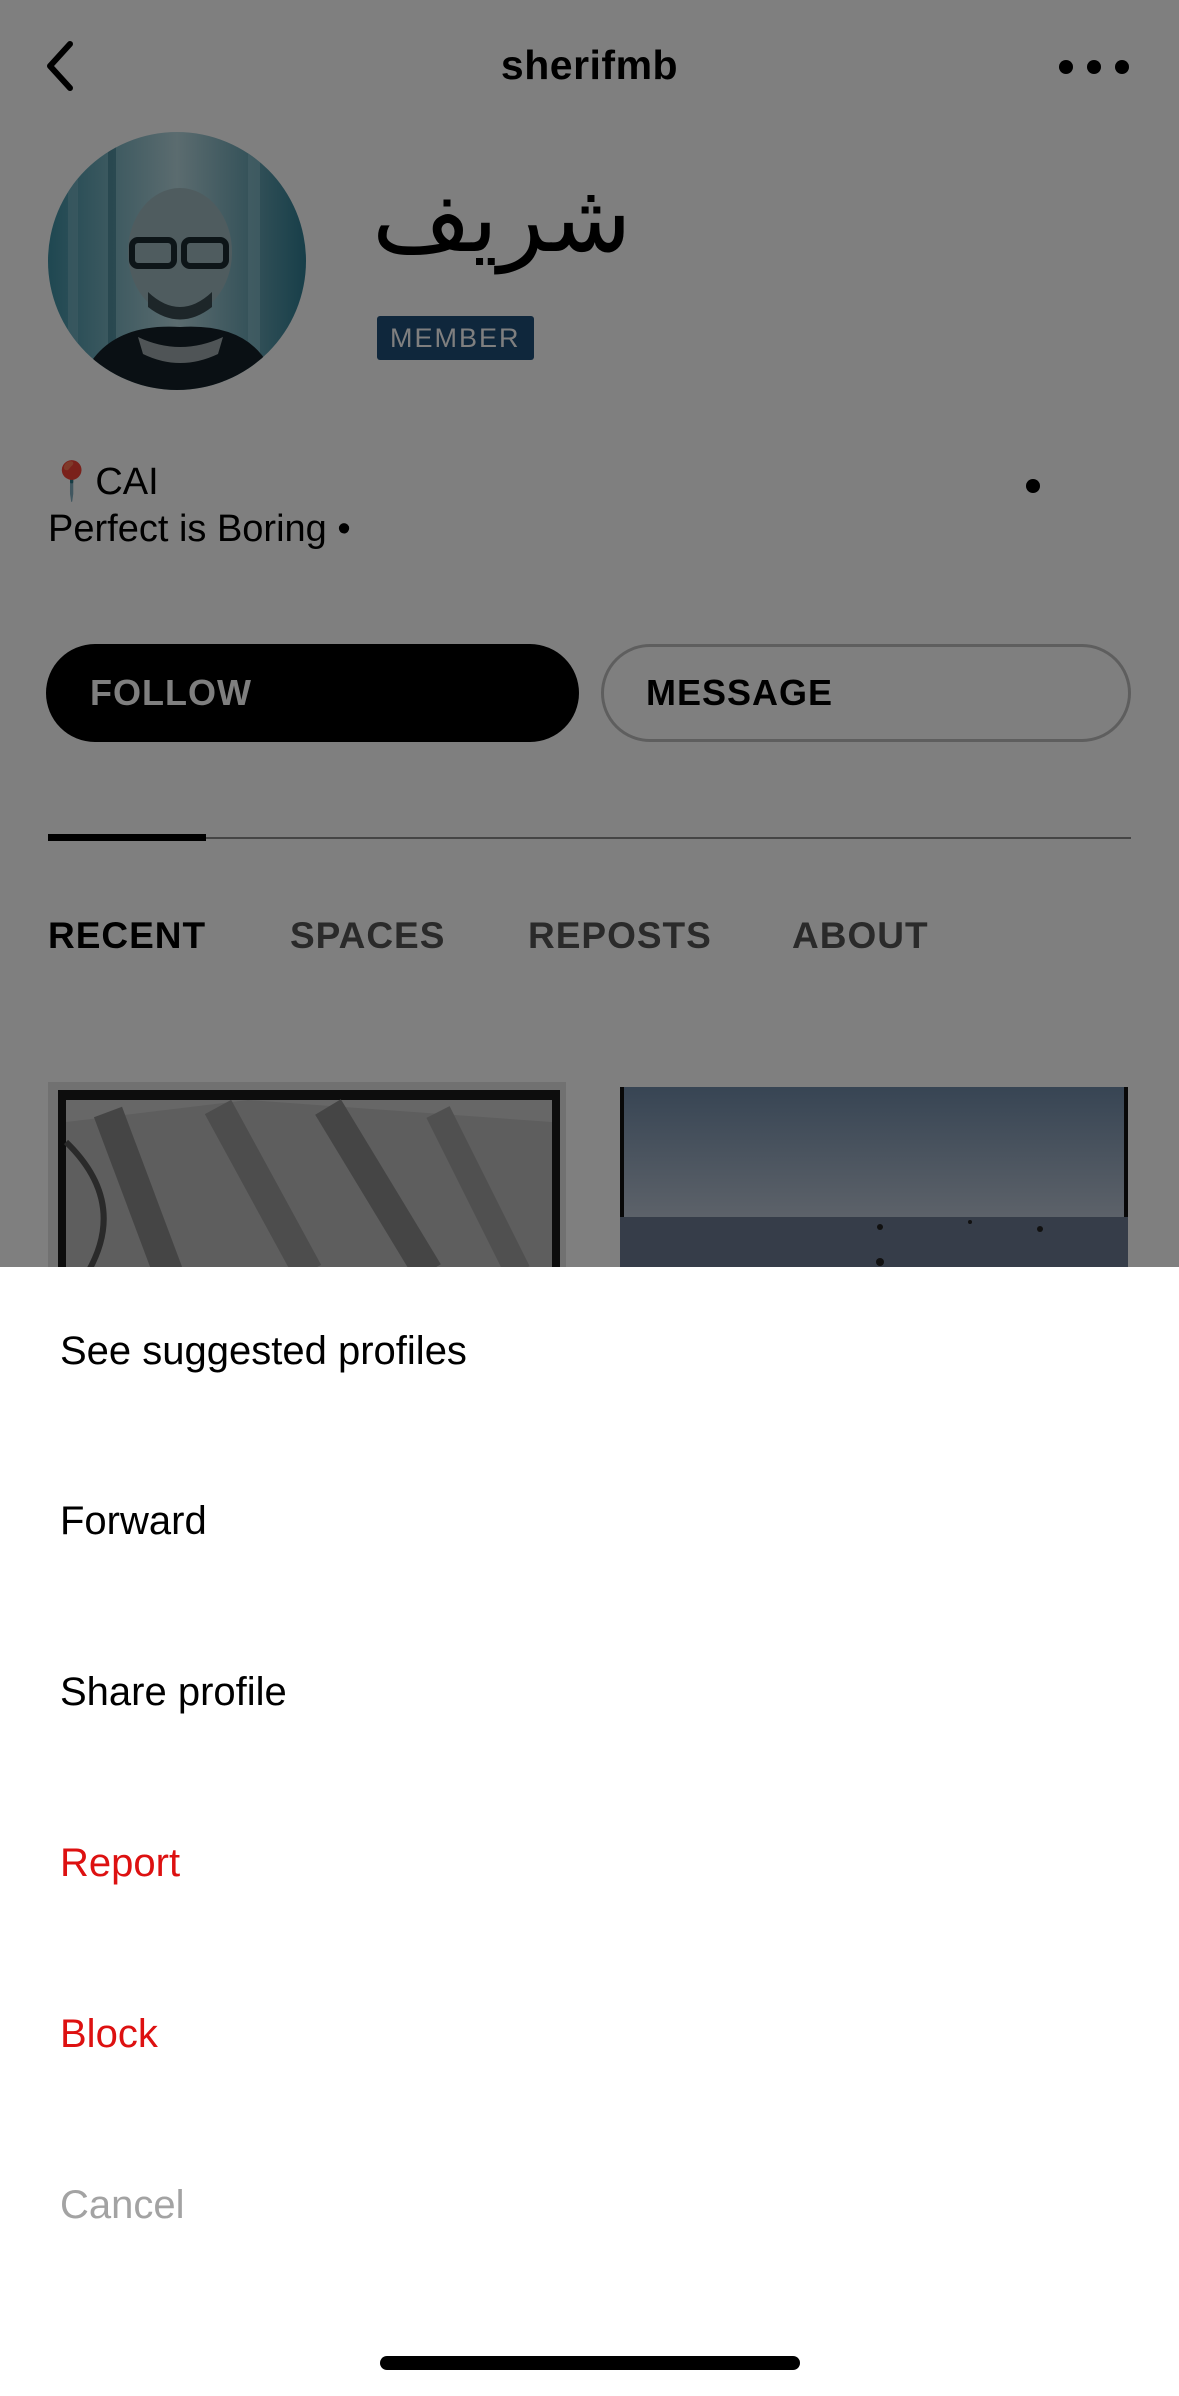 This screenshot has height=2396, width=1179. Describe the element at coordinates (122, 2205) in the screenshot. I see `cancel-option: Cancel` at that location.